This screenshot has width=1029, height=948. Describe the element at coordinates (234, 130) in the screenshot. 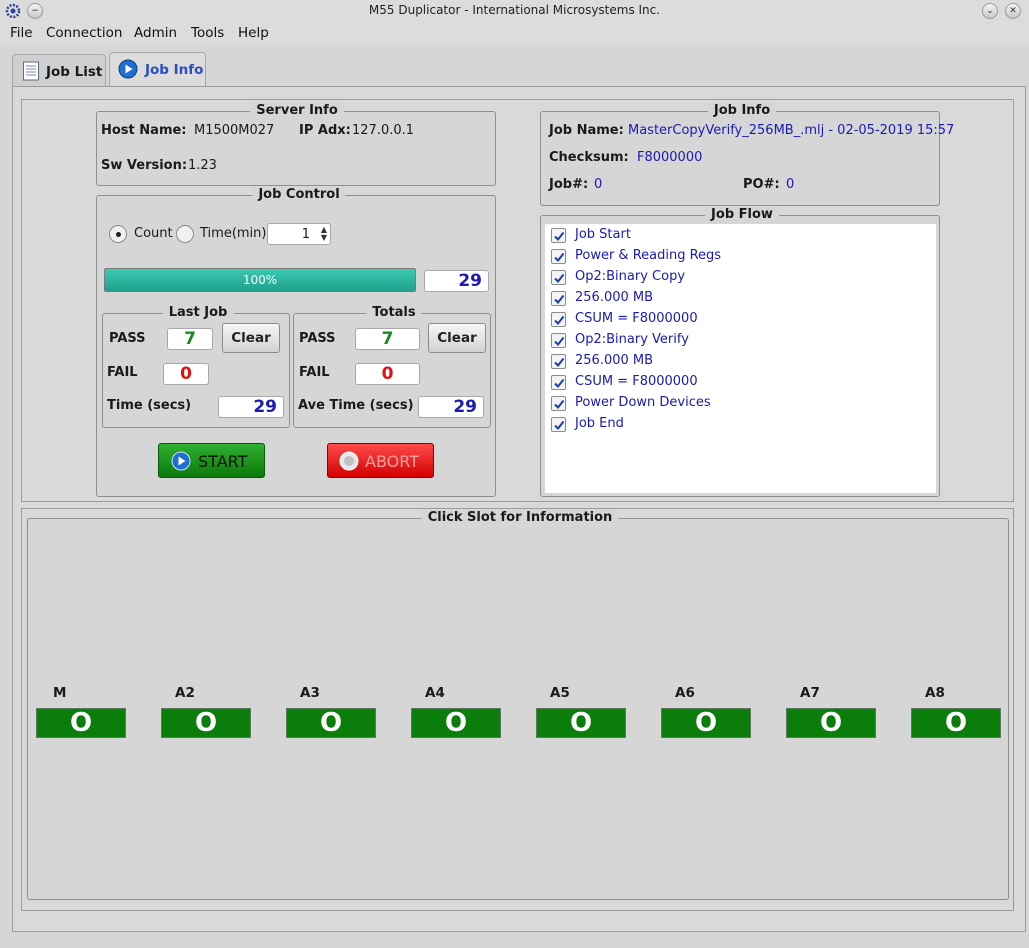

I see `host-name-value: M1500M027` at that location.